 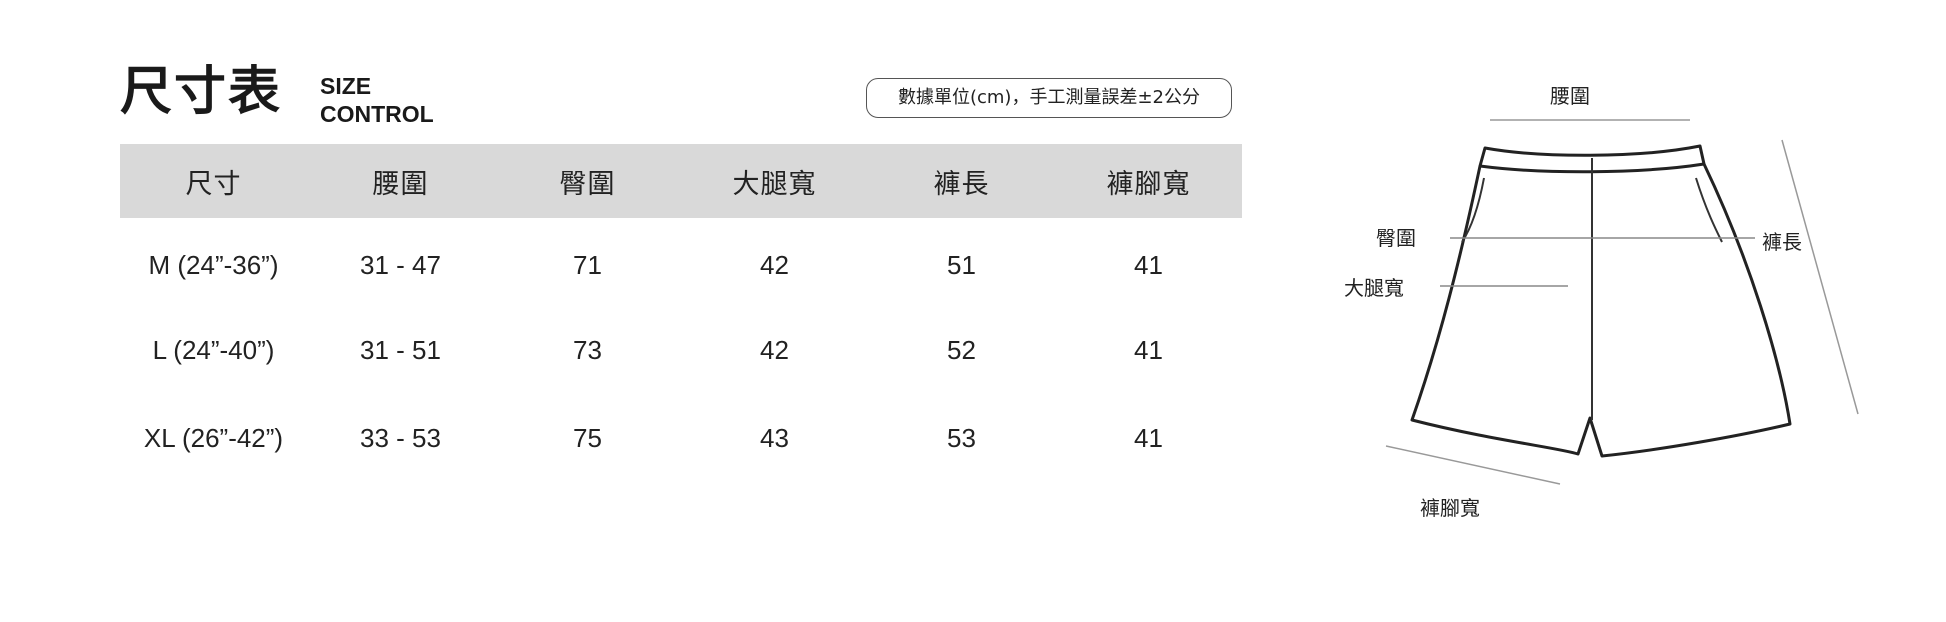 I want to click on table-cell: M (24”-36”), so click(x=213, y=265).